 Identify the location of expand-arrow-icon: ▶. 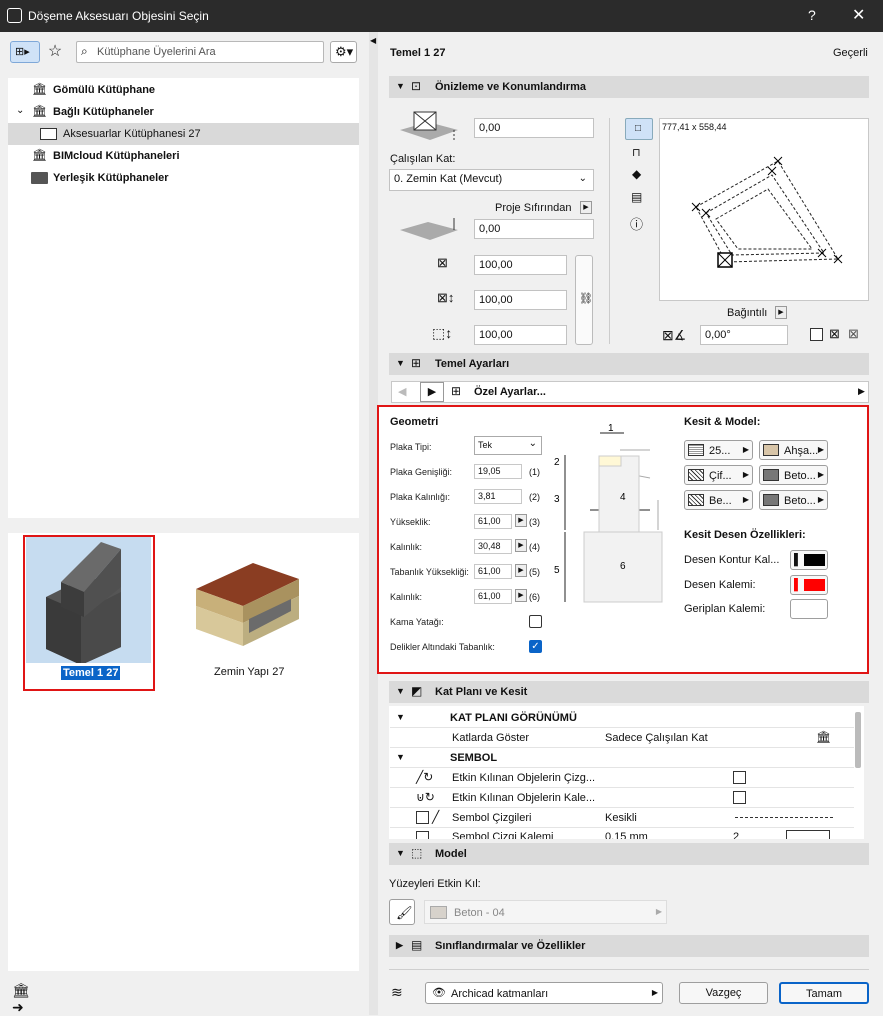
(861, 391).